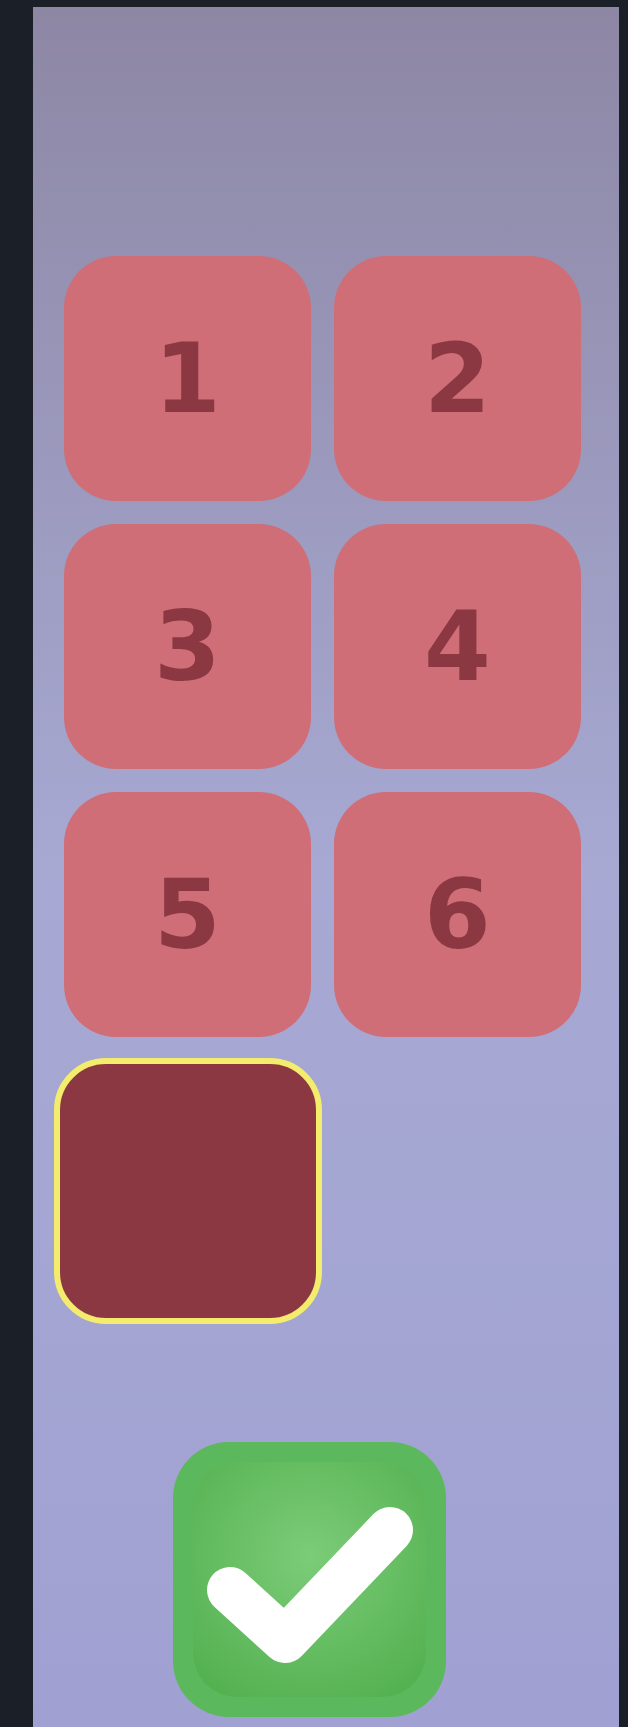  I want to click on number-tile: 6, so click(457, 914).